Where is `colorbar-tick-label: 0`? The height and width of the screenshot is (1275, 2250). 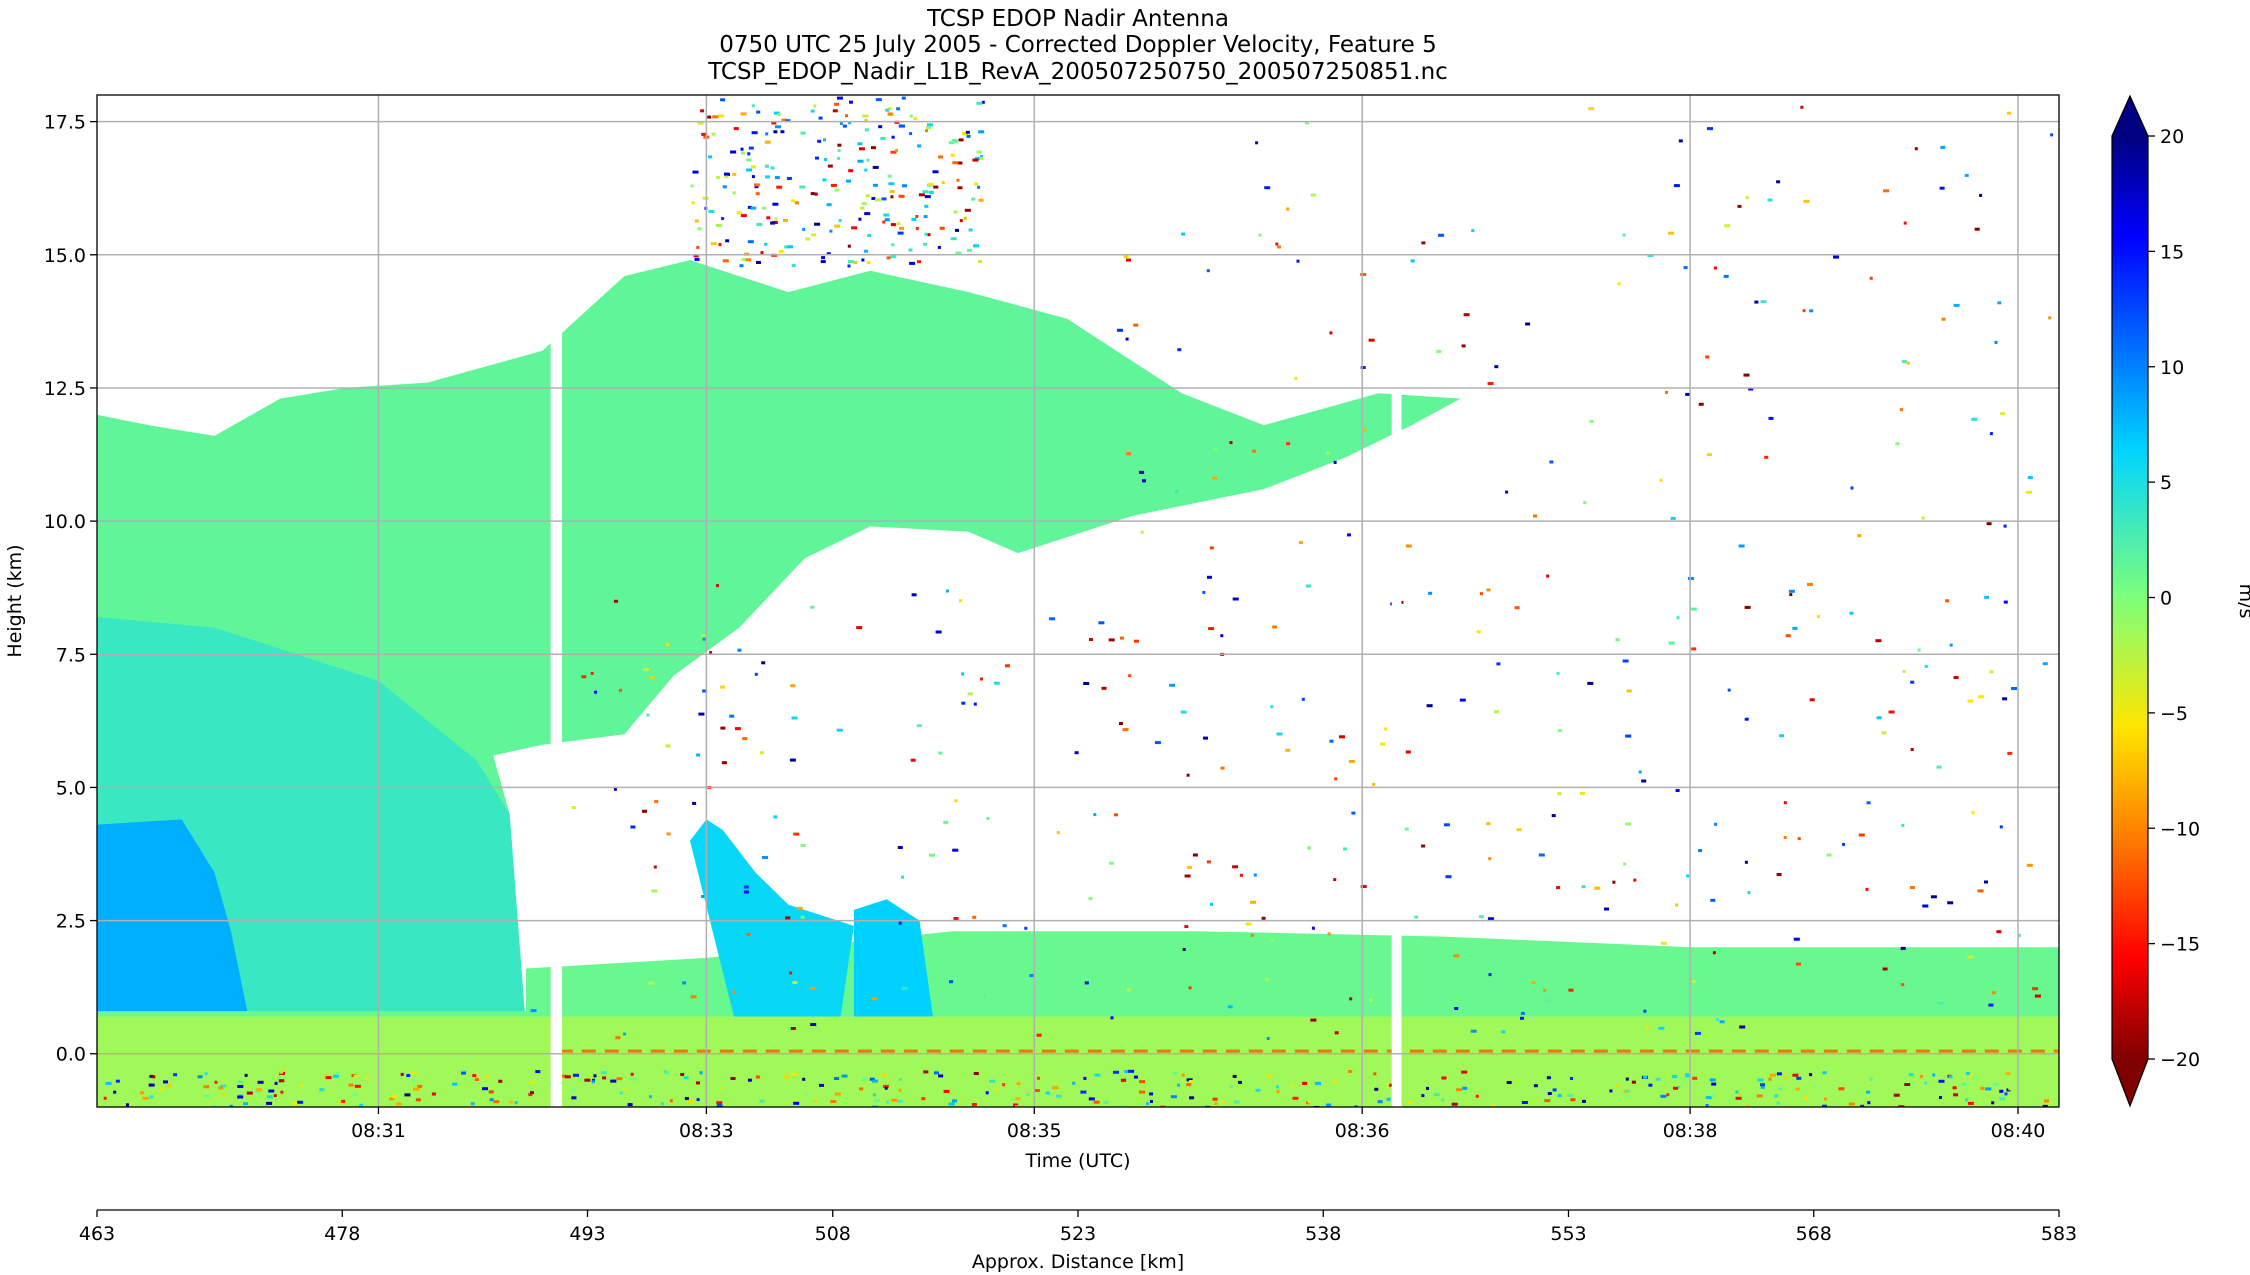 colorbar-tick-label: 0 is located at coordinates (2166, 599).